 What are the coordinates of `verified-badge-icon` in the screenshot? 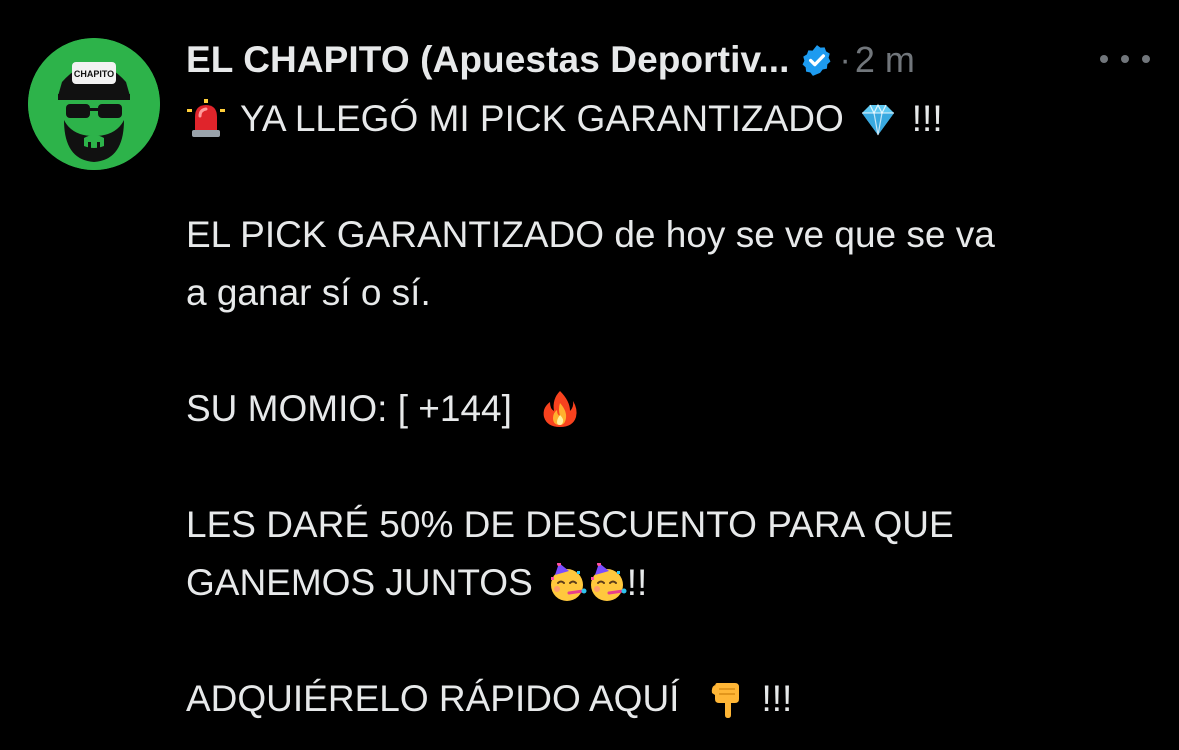 It's located at (817, 60).